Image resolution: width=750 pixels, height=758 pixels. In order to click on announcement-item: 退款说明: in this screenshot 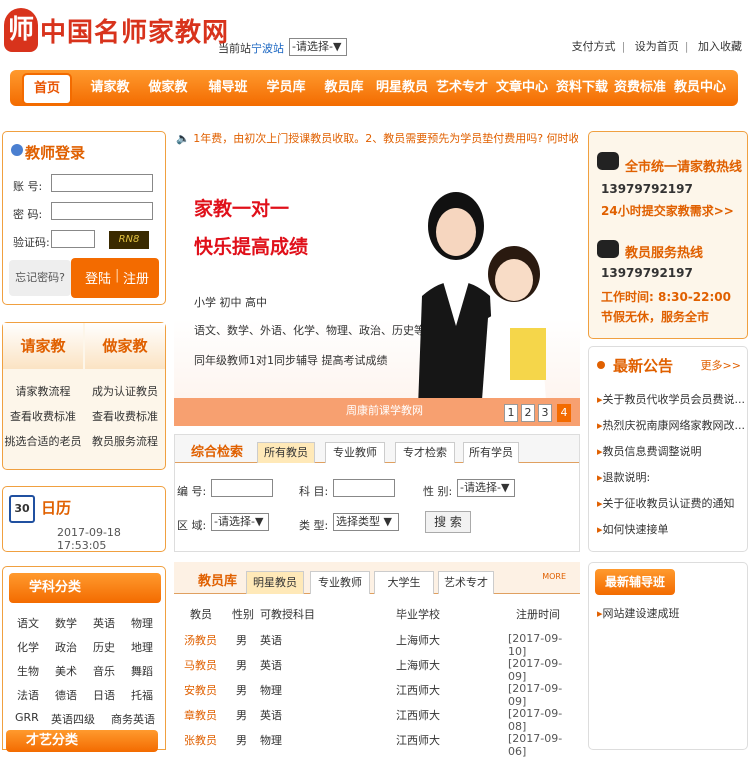, I will do `click(671, 477)`.